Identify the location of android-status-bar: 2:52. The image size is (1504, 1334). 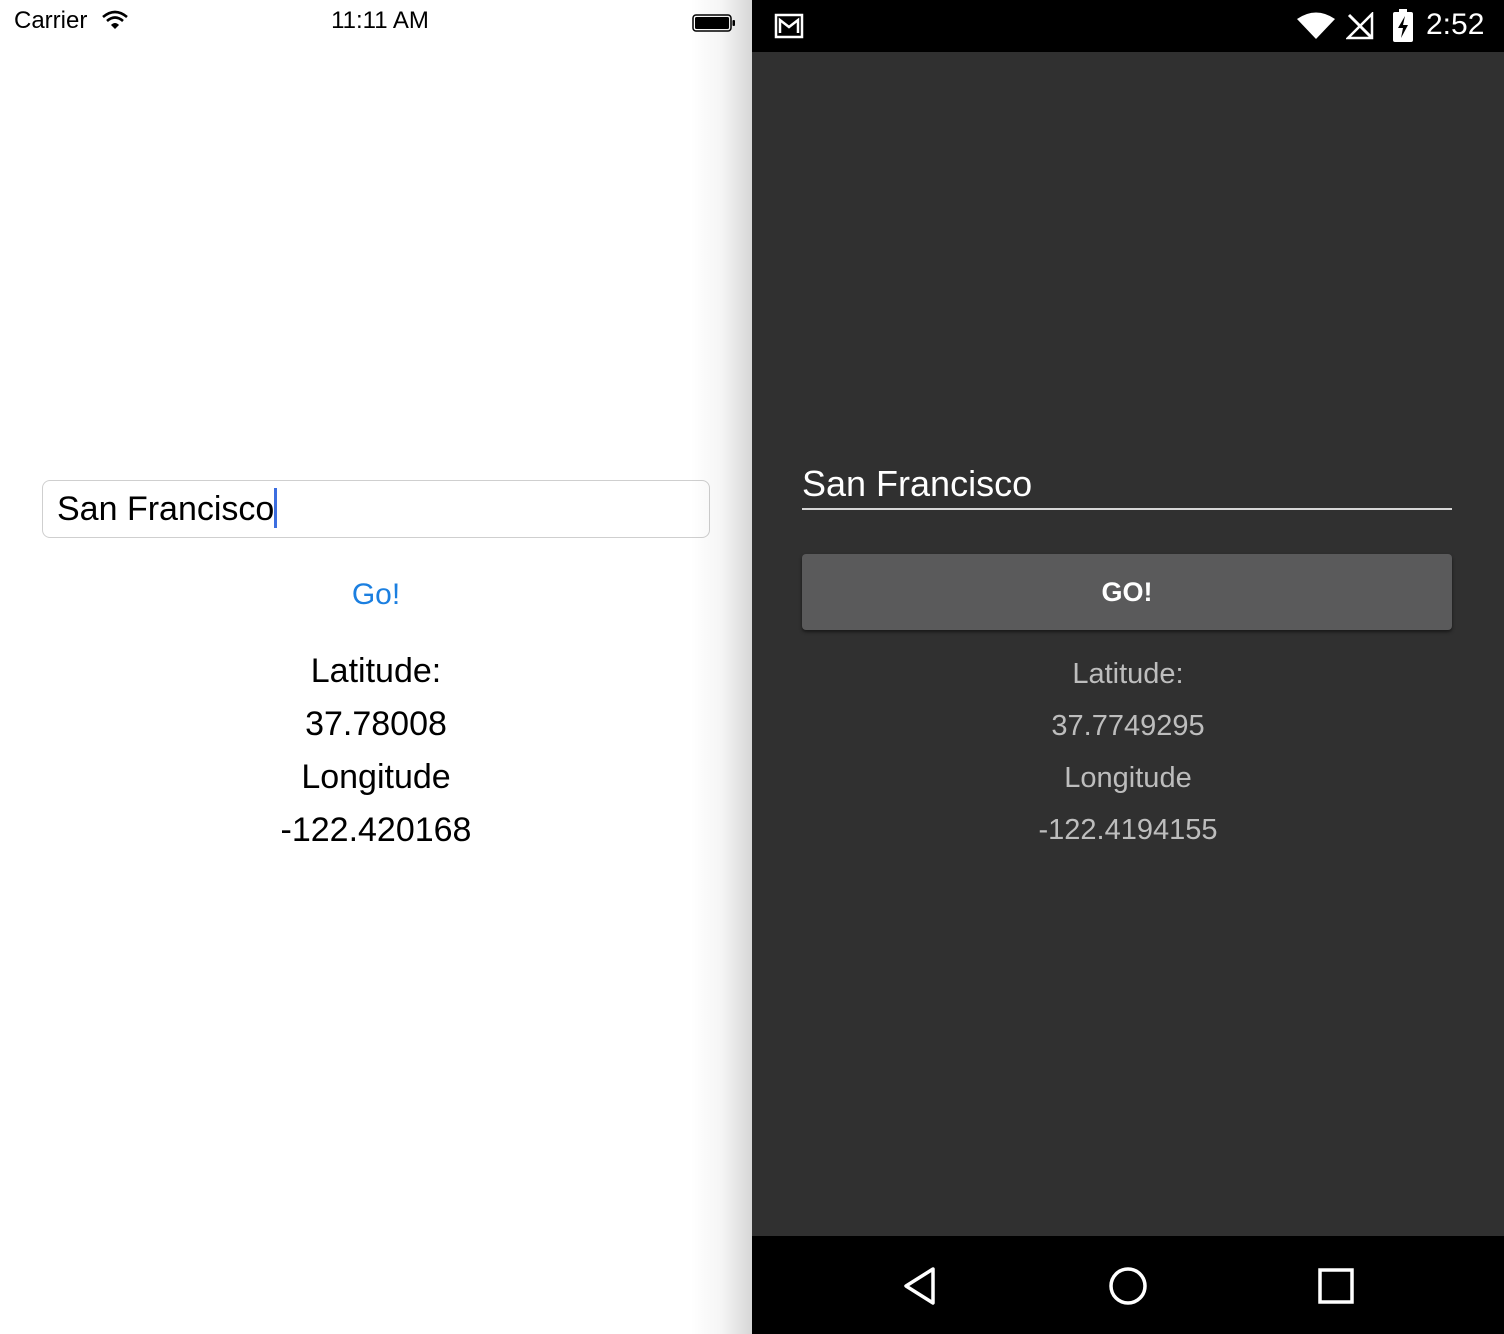
(1128, 26).